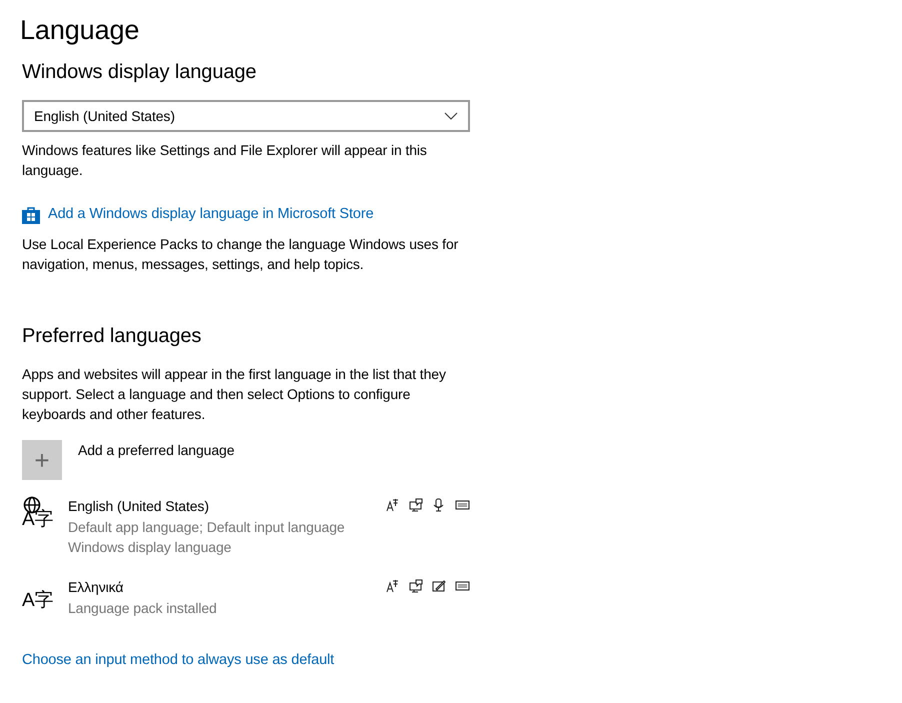 Image resolution: width=902 pixels, height=703 pixels. I want to click on add-language-label: Add a preferred language, so click(156, 460).